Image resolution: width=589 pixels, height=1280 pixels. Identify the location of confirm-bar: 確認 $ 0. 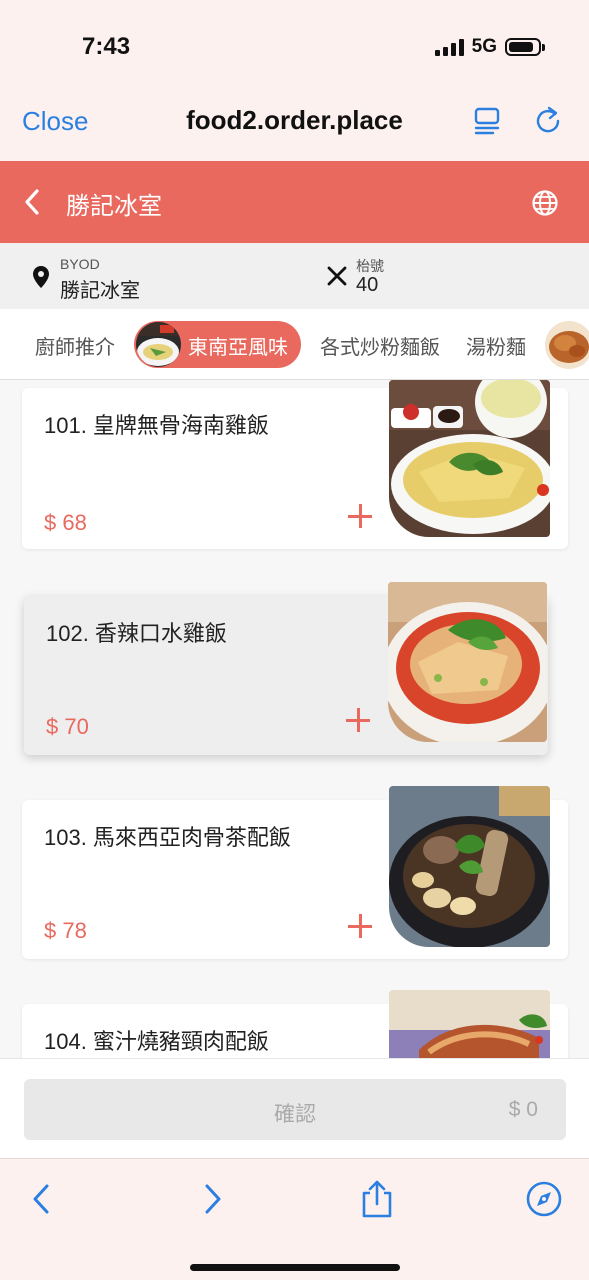
(294, 1108).